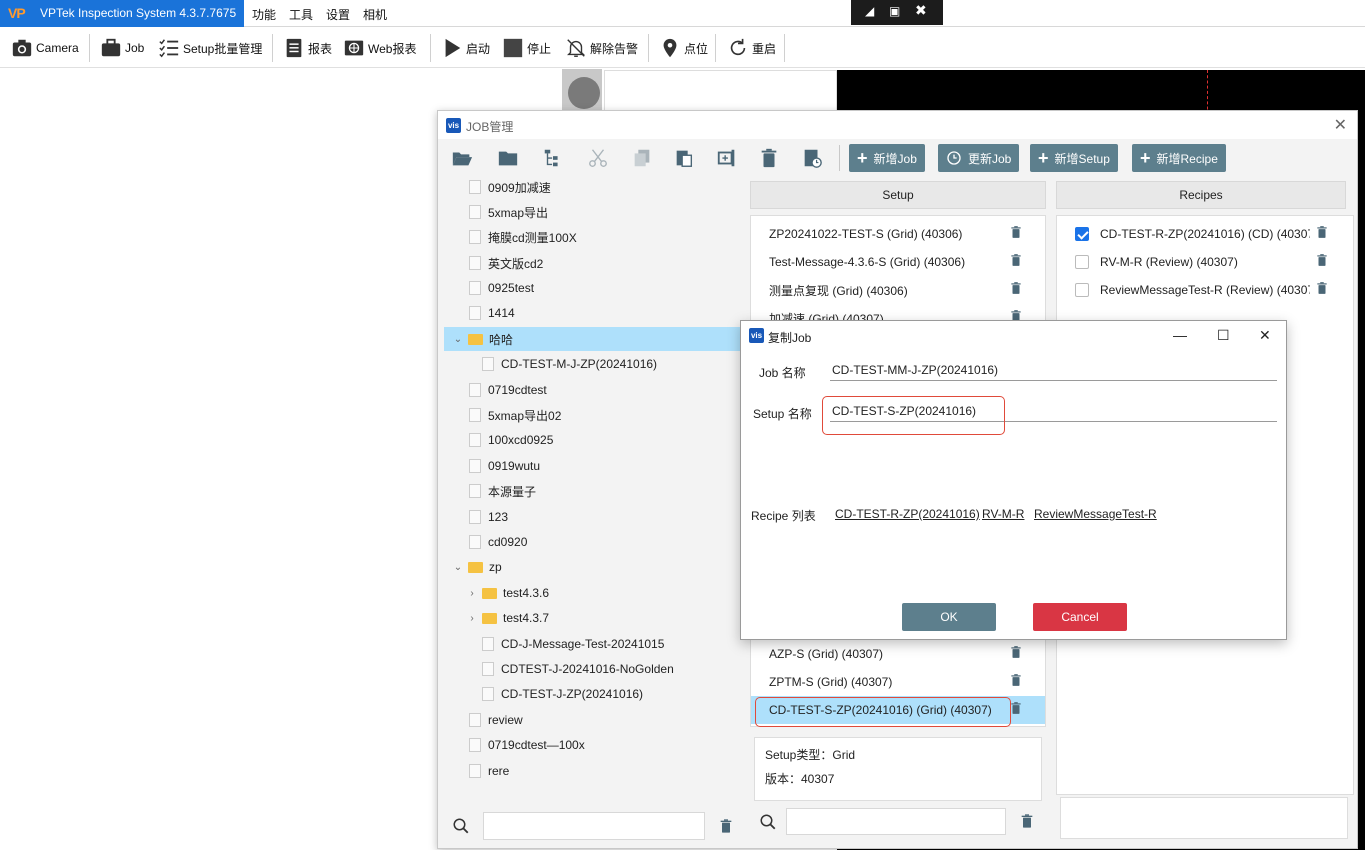 The width and height of the screenshot is (1365, 850). What do you see at coordinates (592, 745) in the screenshot?
I see `tree-item: 0719cdtest—100x` at bounding box center [592, 745].